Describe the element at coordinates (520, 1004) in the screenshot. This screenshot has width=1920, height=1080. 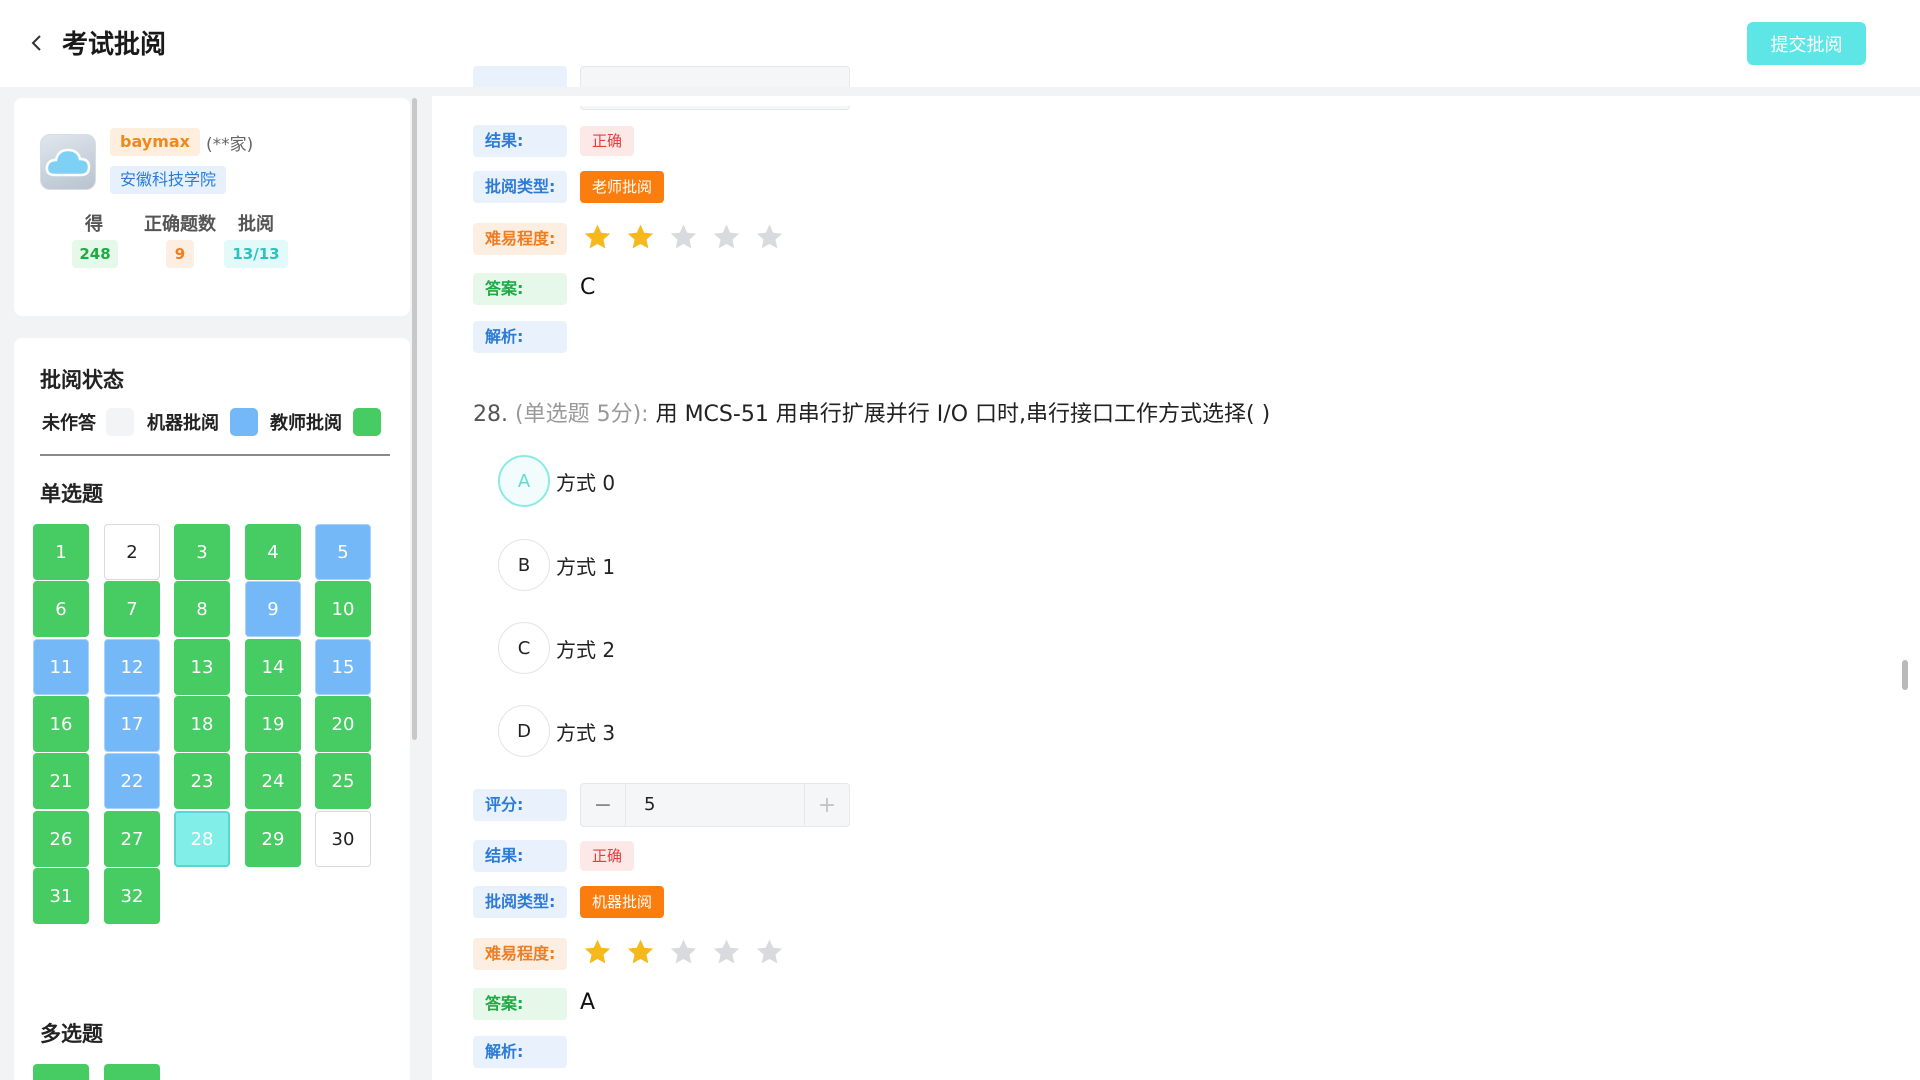
I see `answer-label: 答案:` at that location.